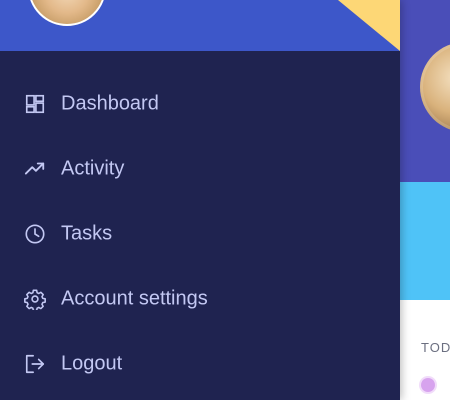 The height and width of the screenshot is (400, 450). Describe the element at coordinates (200, 363) in the screenshot. I see `menu-item-logout: Logout` at that location.